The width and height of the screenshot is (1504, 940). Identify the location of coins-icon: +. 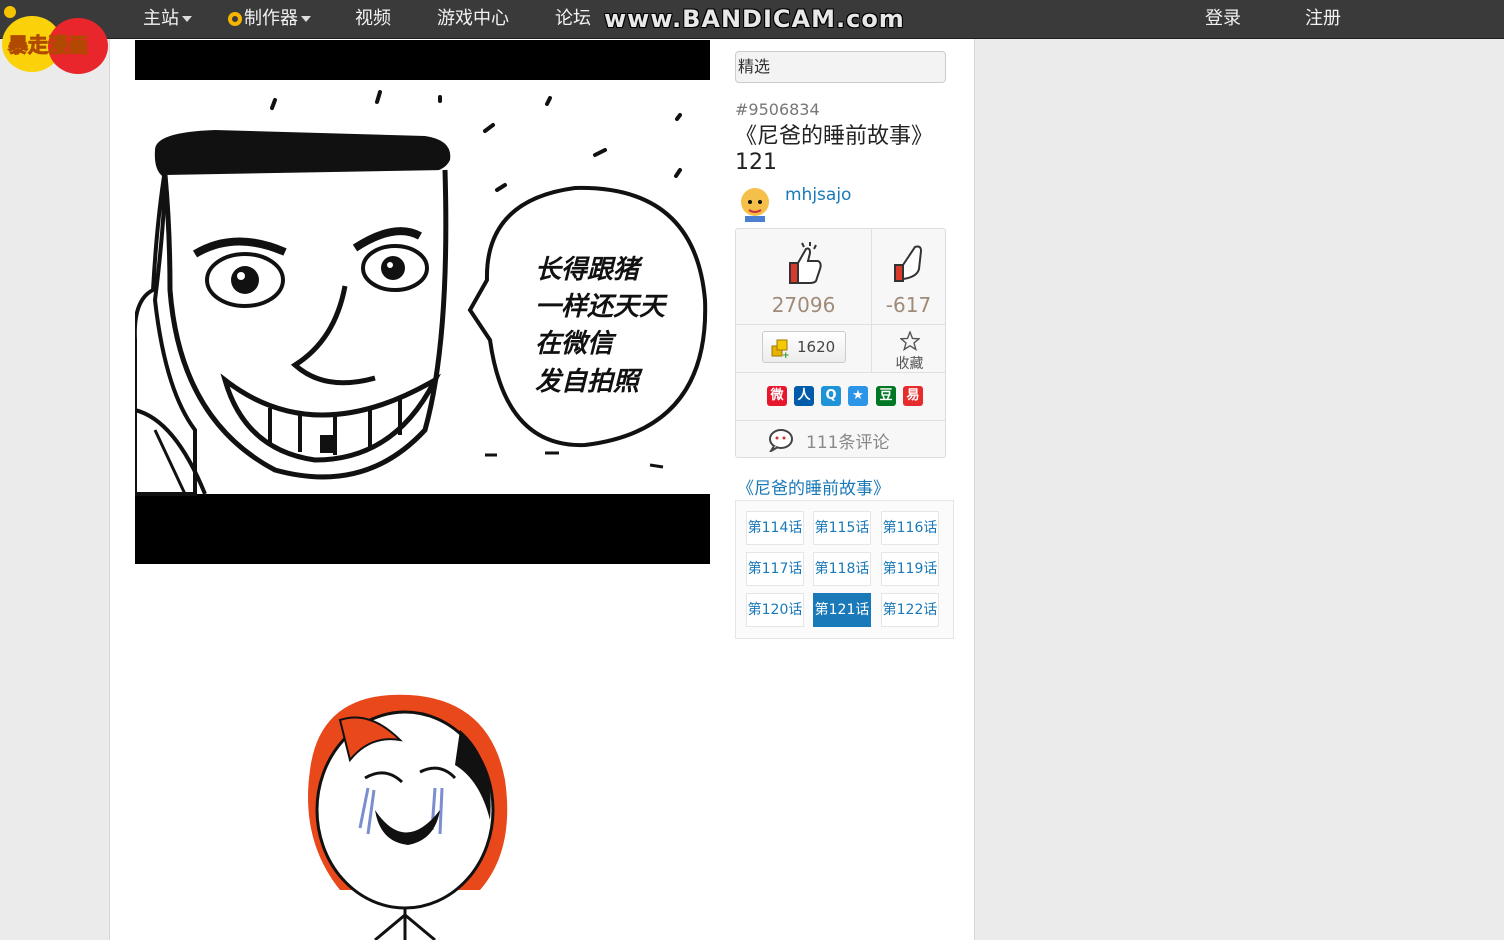
(780, 348).